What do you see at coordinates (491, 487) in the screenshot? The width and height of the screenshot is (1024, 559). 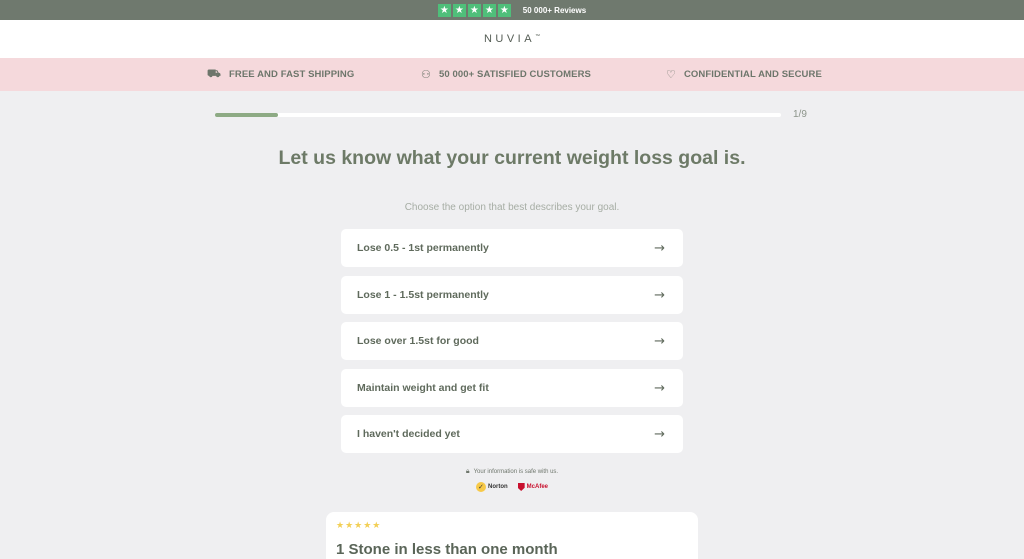 I see `norton-badge: ✓ Norton` at bounding box center [491, 487].